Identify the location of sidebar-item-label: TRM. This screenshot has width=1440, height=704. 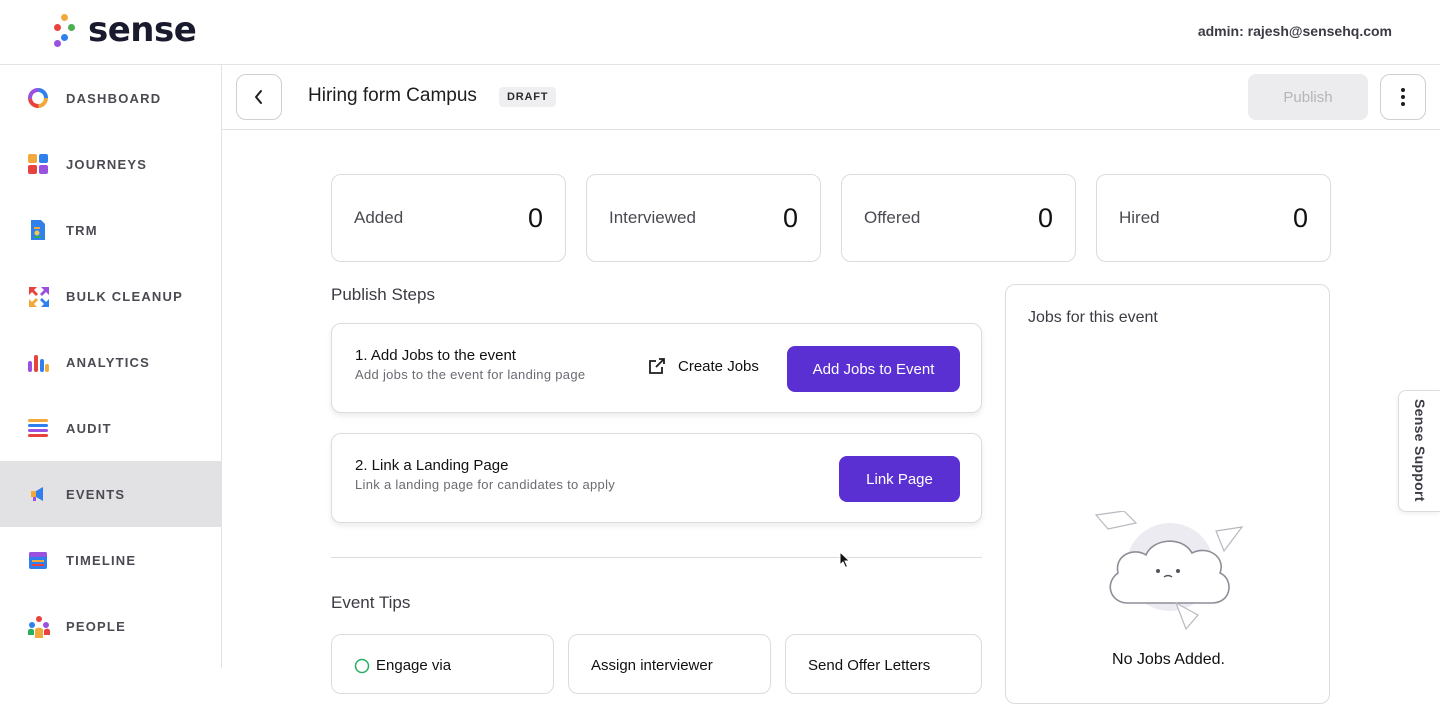
(82, 230).